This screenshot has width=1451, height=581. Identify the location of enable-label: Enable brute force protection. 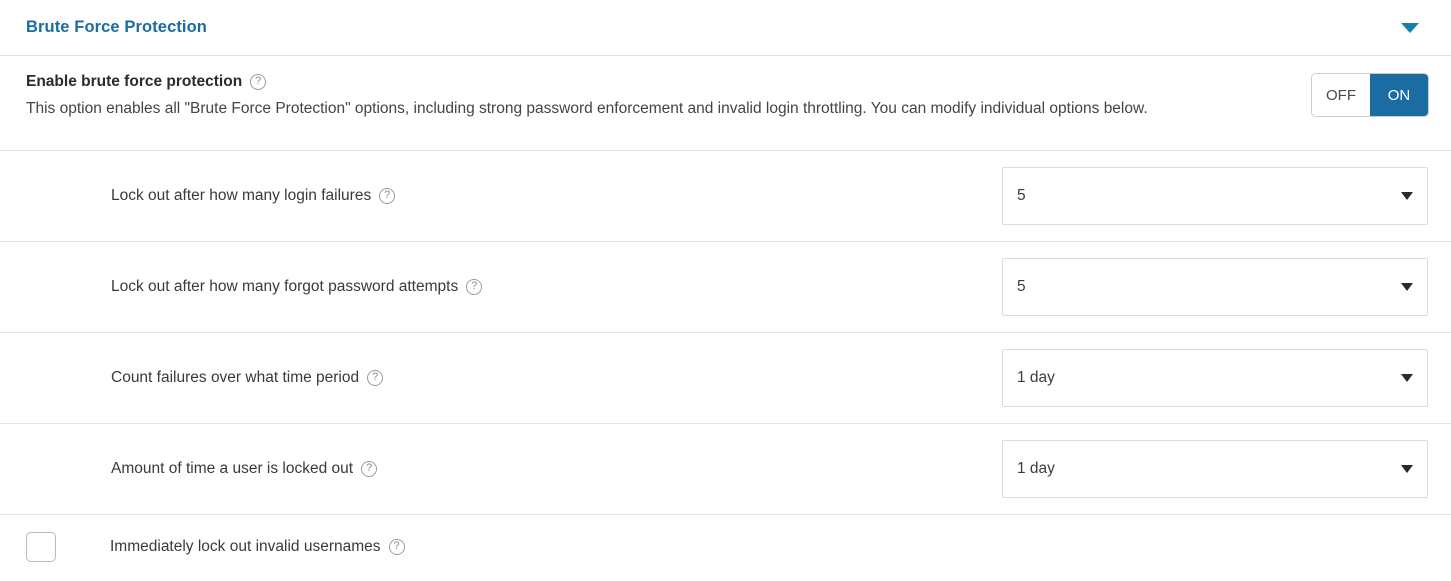
(134, 81).